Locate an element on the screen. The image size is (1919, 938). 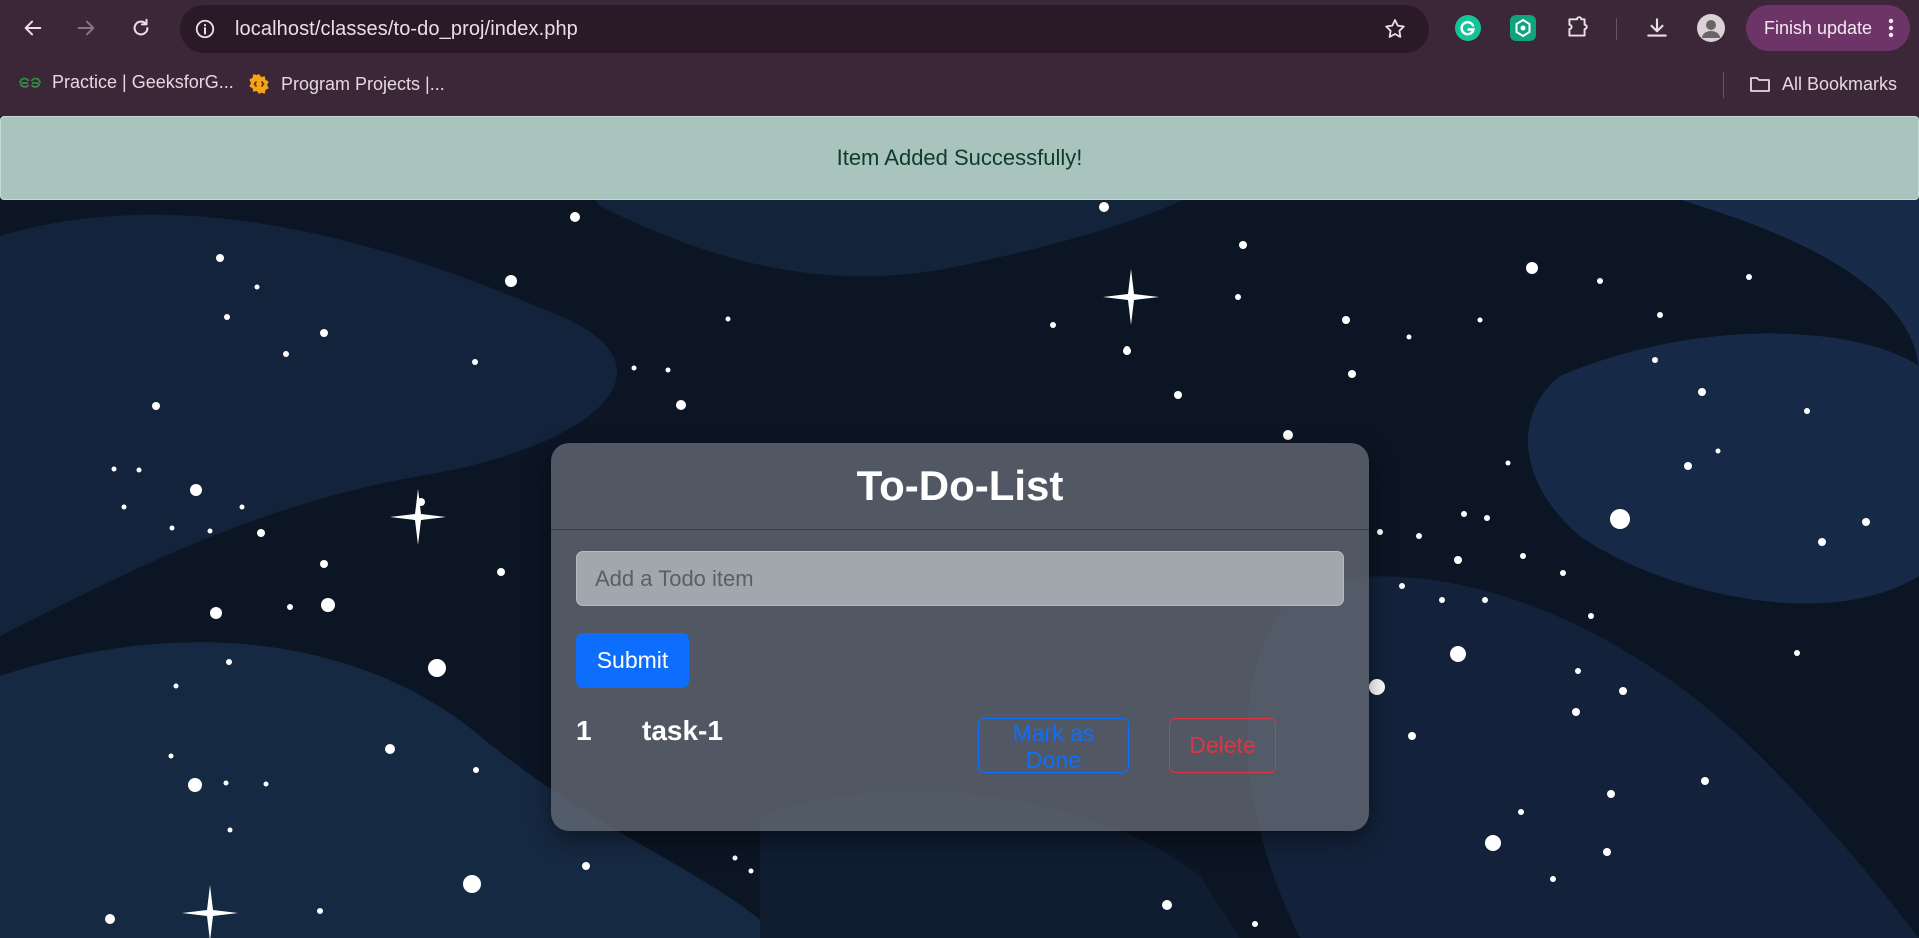
success-alert: Item Added Successfully! is located at coordinates (959, 158).